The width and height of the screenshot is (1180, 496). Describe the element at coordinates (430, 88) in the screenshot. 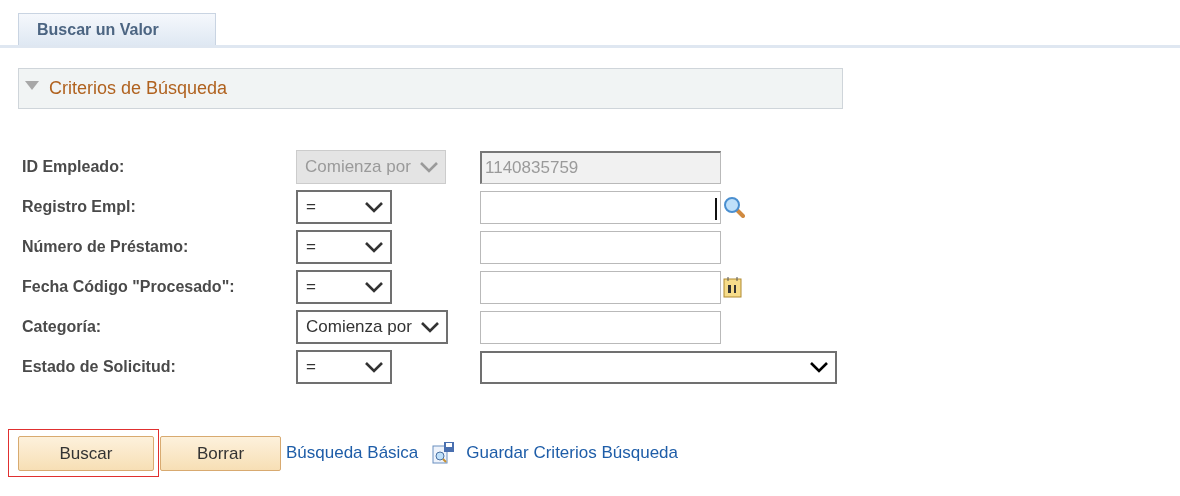

I see `section-header: Criterios de Búsqueda` at that location.